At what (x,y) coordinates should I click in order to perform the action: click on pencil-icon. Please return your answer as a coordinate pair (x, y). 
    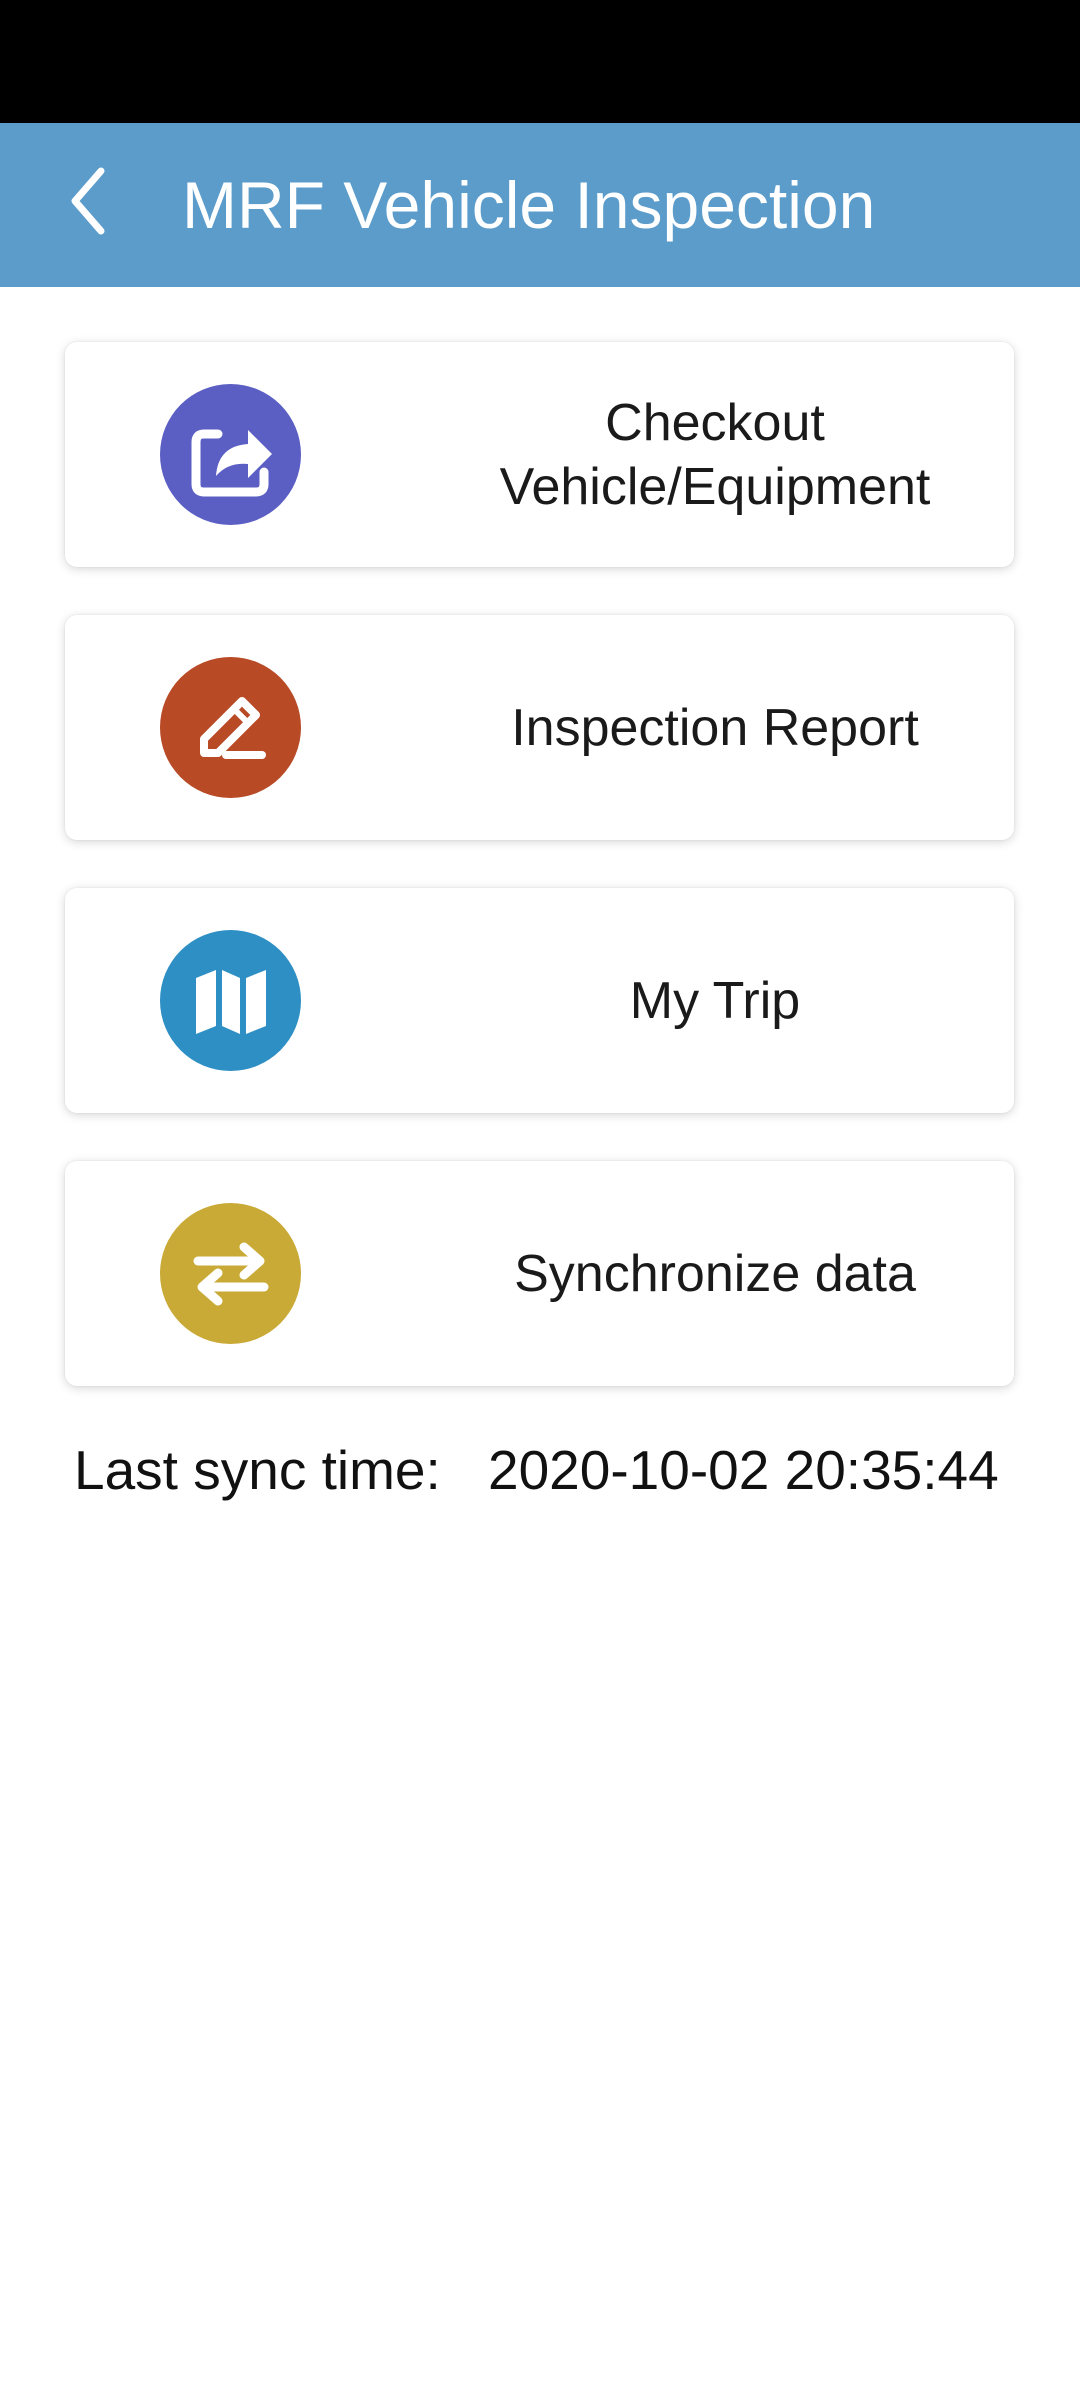
    Looking at the image, I should click on (230, 727).